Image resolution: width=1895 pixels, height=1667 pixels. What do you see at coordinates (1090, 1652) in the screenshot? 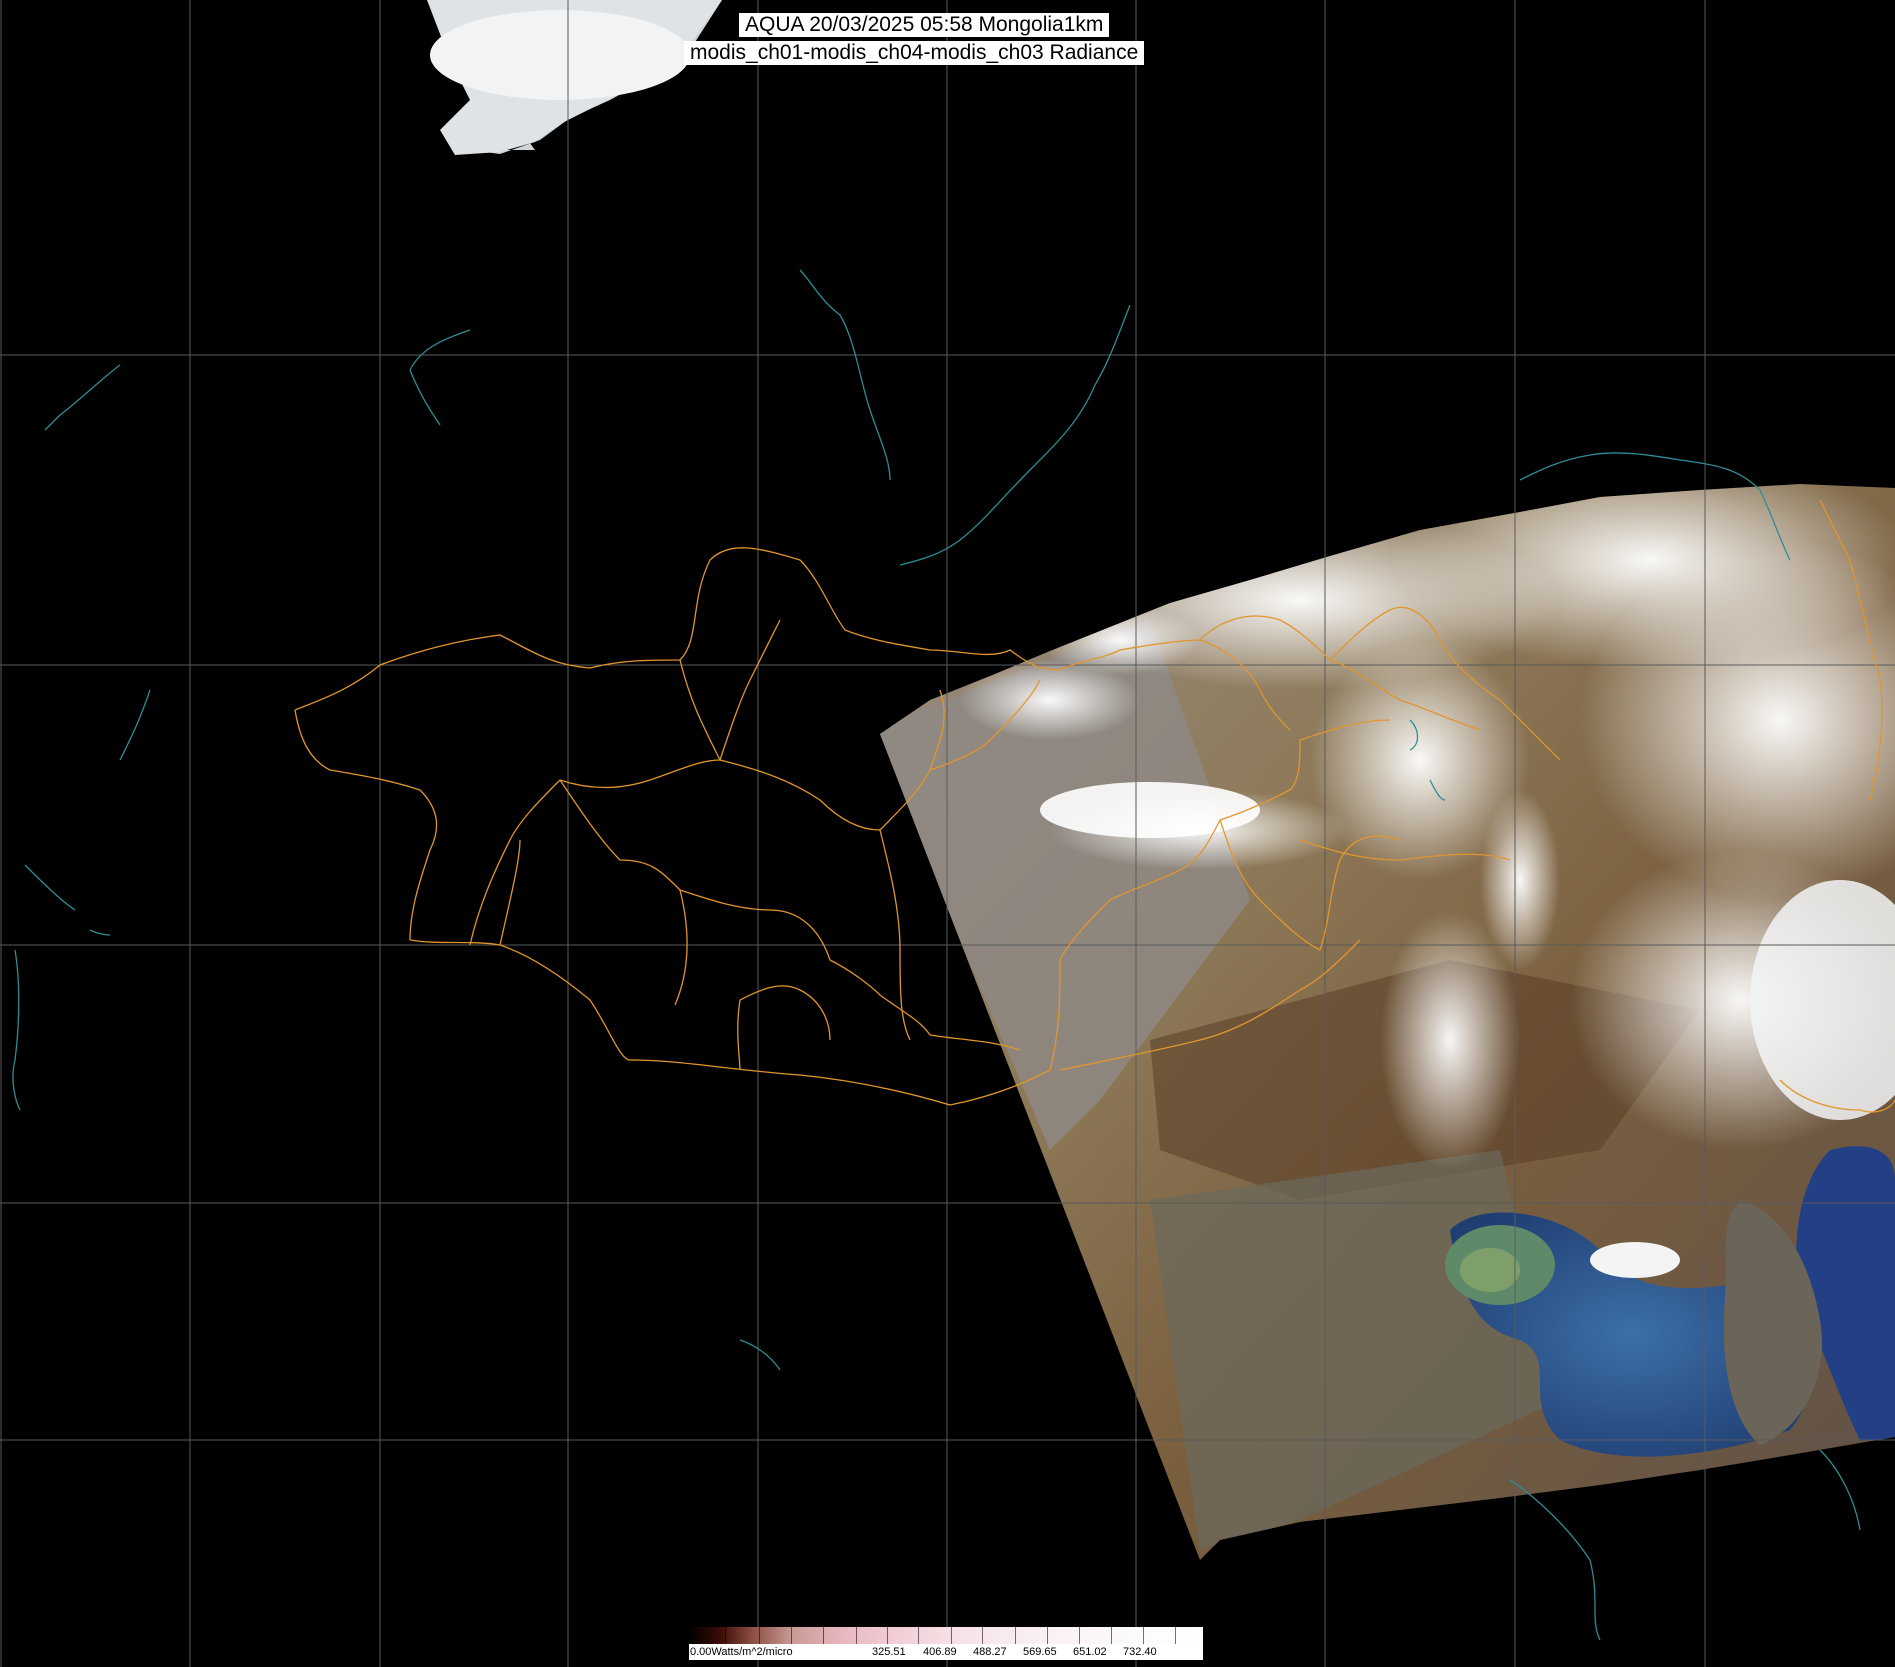
I see `legend-value: 651.02` at bounding box center [1090, 1652].